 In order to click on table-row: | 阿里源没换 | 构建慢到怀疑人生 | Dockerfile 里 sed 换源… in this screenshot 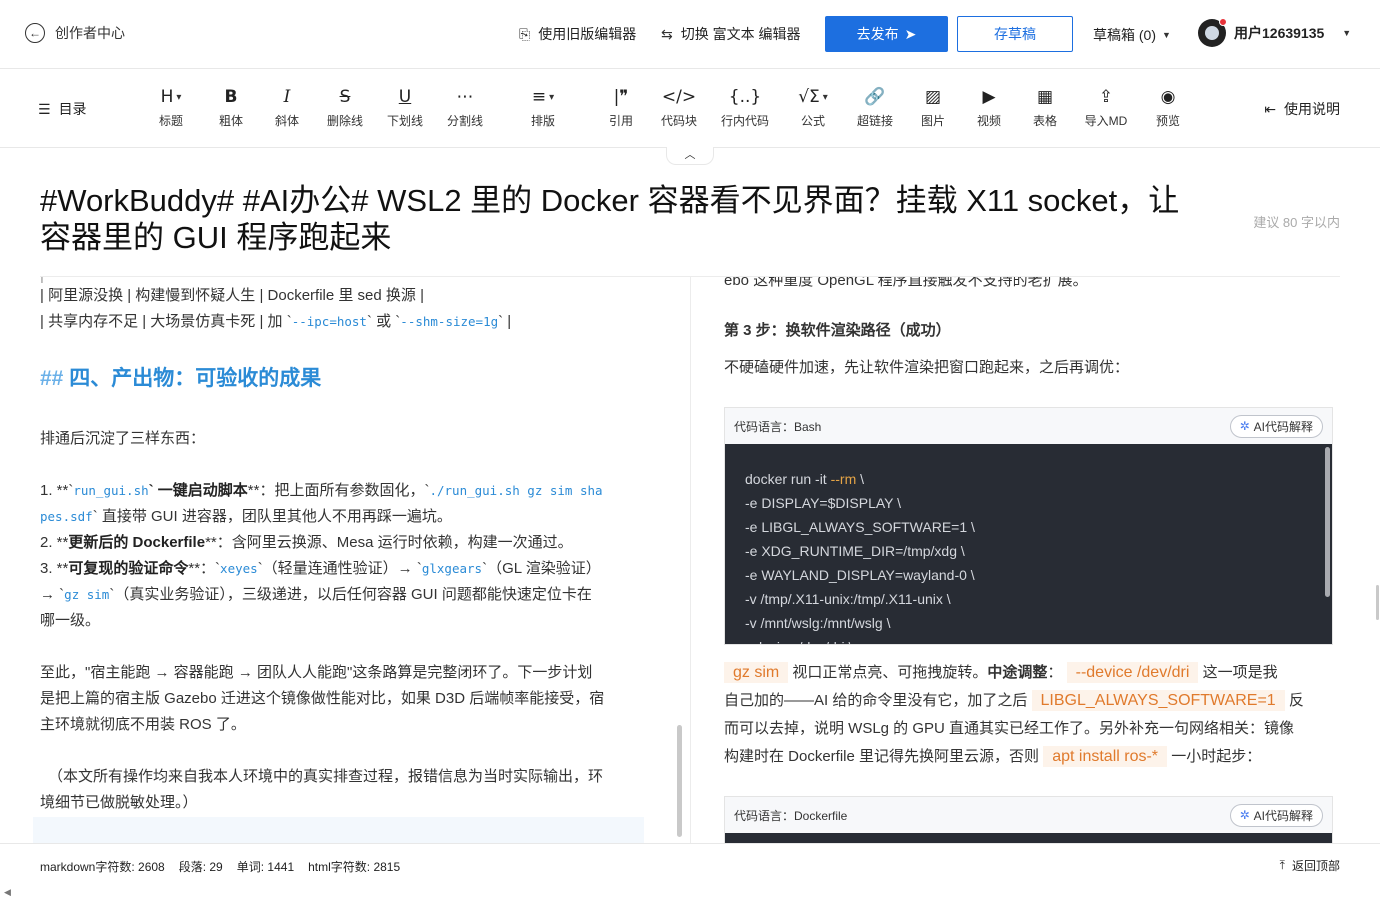, I will do `click(232, 295)`.